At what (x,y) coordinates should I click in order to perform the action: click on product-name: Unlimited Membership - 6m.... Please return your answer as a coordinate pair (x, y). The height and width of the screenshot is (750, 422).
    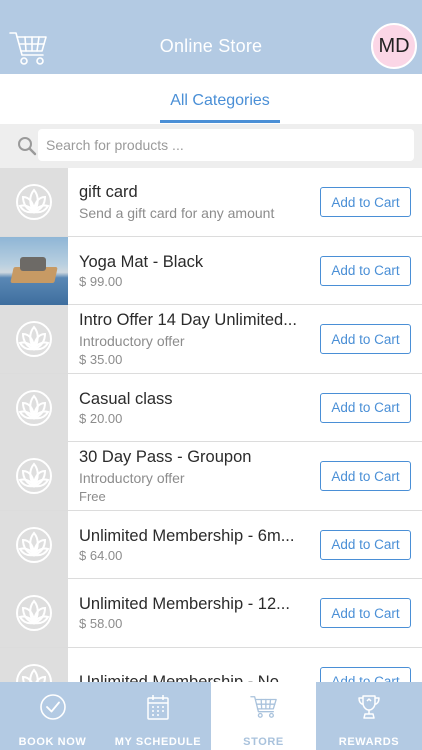
    Looking at the image, I should click on (187, 535).